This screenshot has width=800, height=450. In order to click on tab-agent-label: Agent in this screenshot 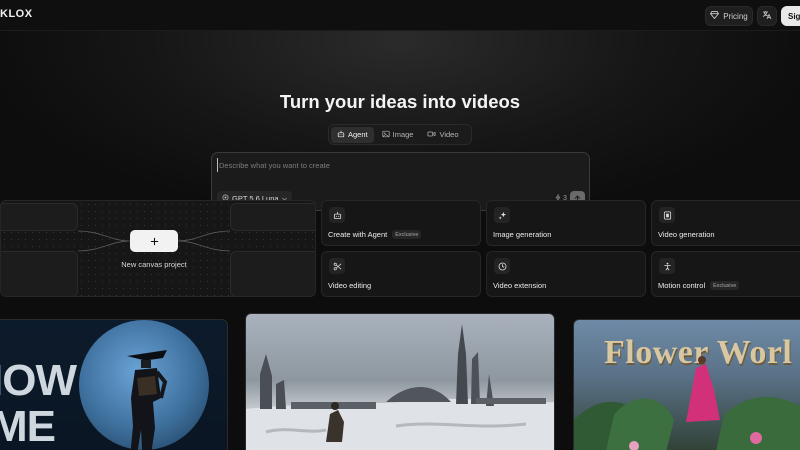, I will do `click(358, 134)`.